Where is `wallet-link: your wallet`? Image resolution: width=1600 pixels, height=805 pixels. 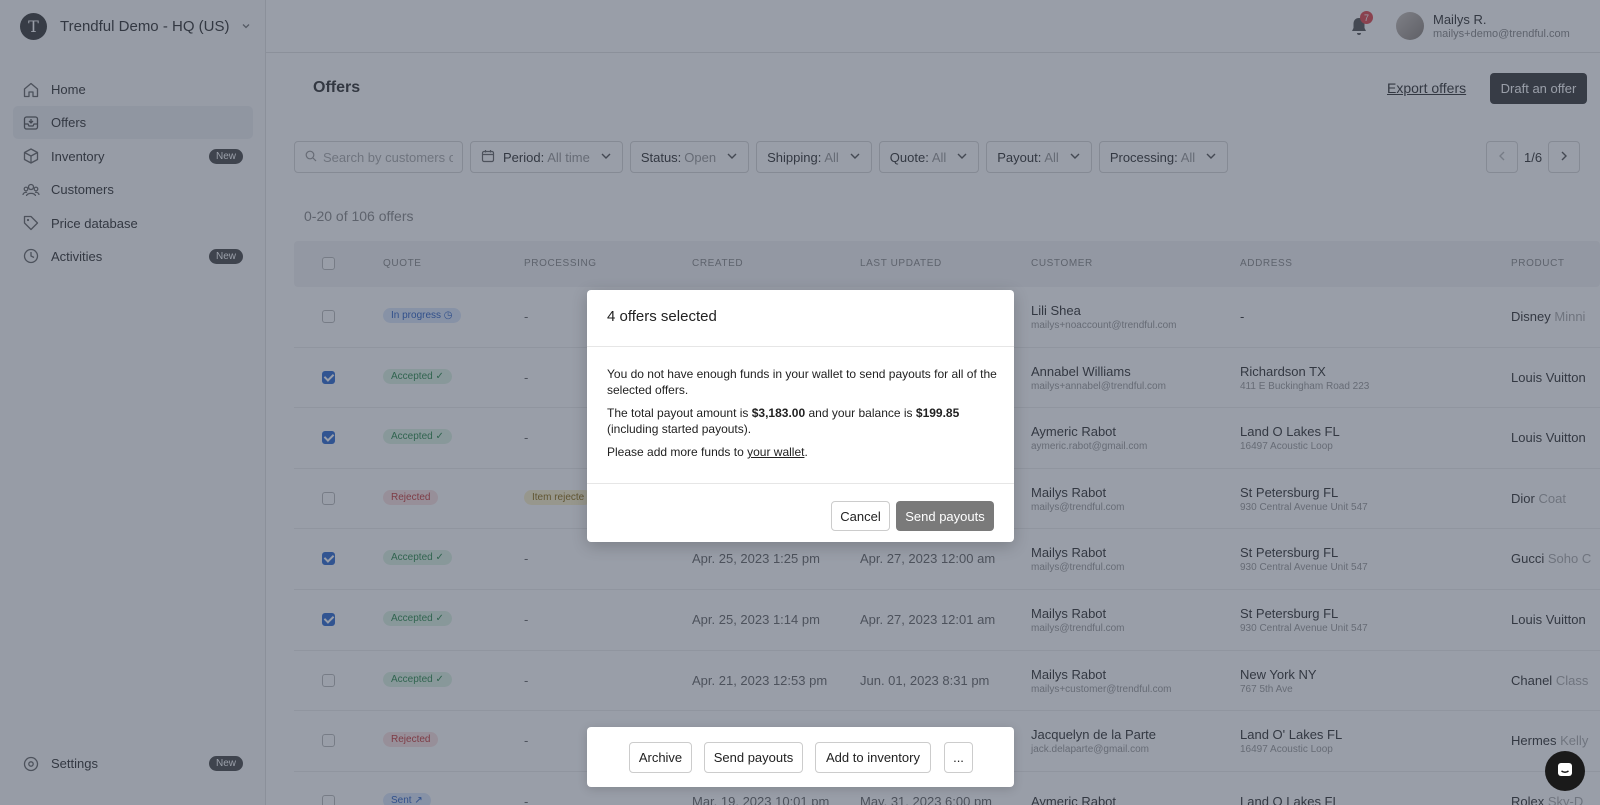 wallet-link: your wallet is located at coordinates (775, 452).